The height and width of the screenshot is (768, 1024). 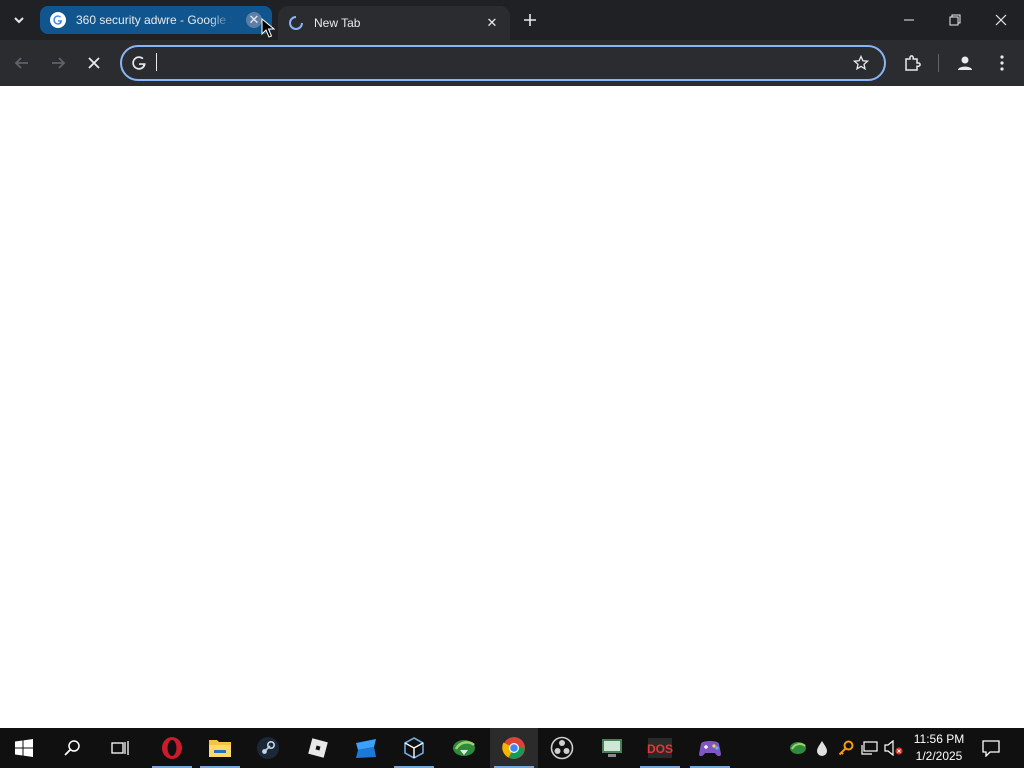 I want to click on file-explorer-icon, so click(x=220, y=748).